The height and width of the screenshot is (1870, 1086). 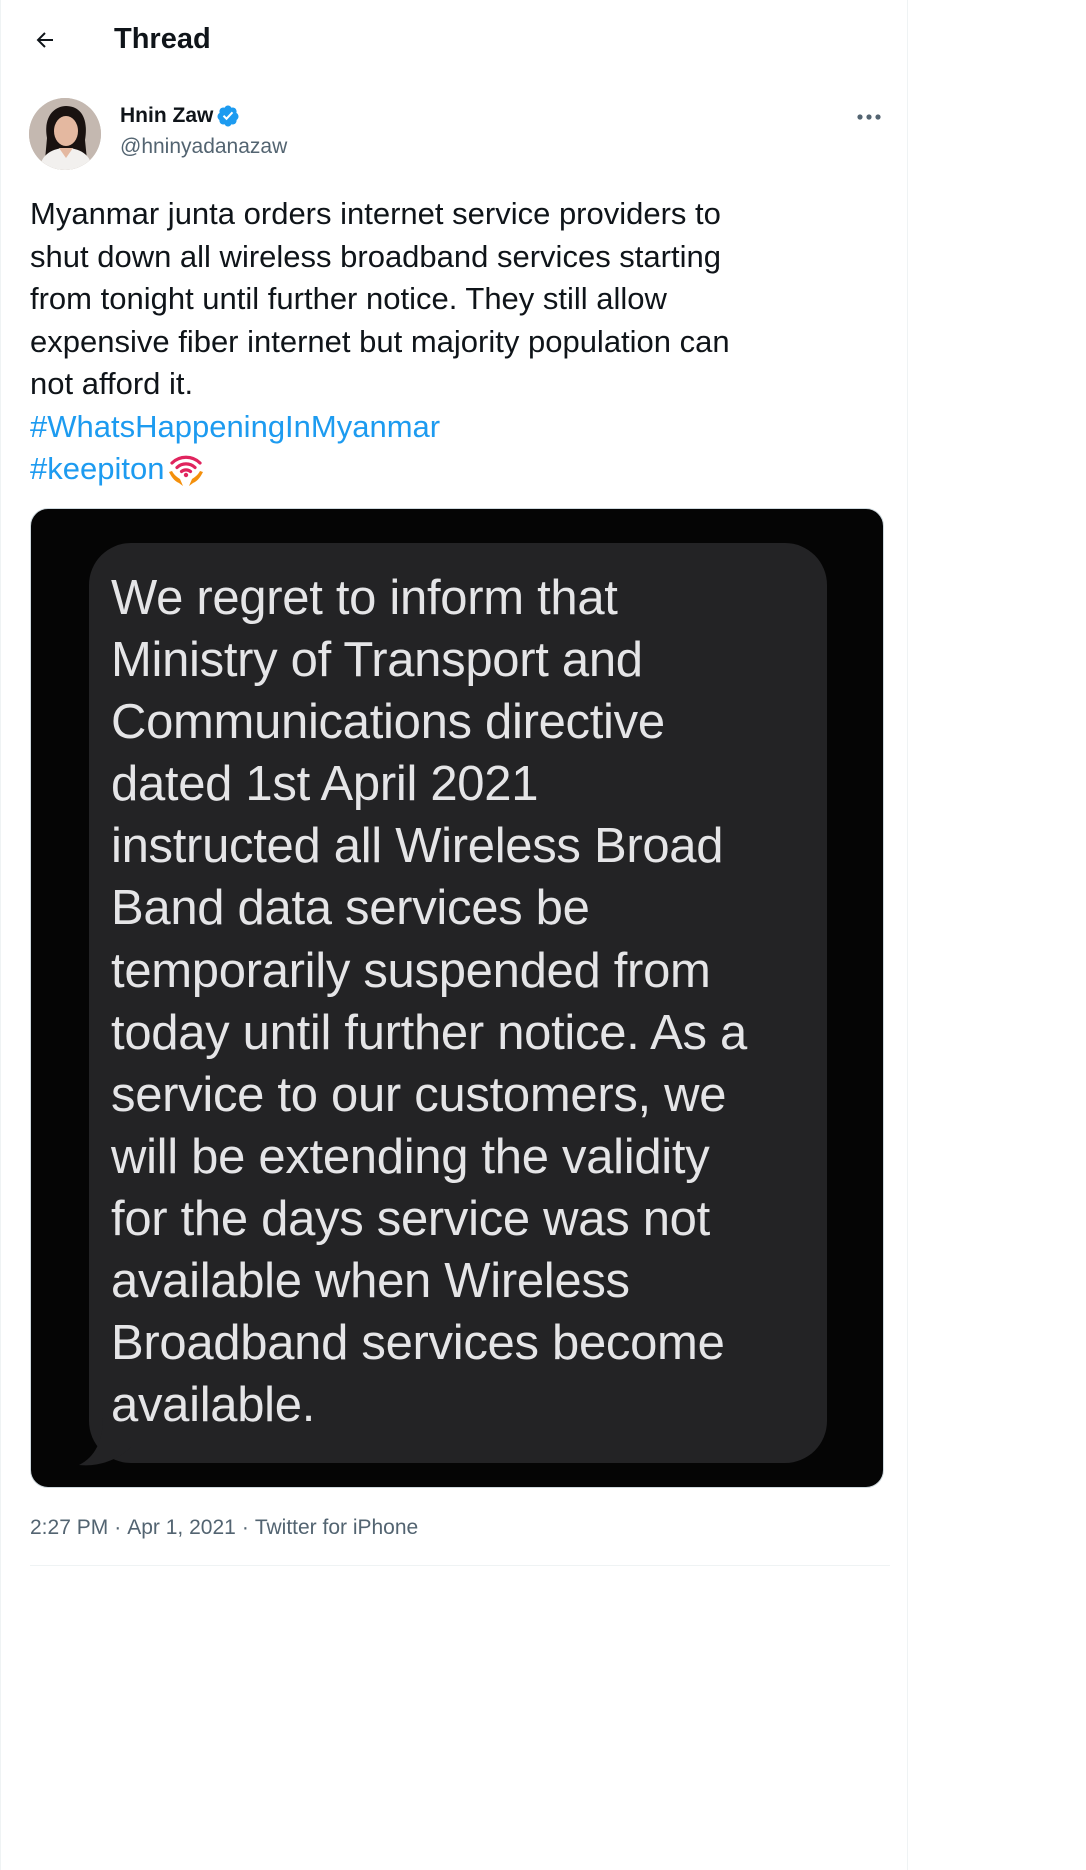 What do you see at coordinates (454, 39) in the screenshot?
I see `top-bar: Thread` at bounding box center [454, 39].